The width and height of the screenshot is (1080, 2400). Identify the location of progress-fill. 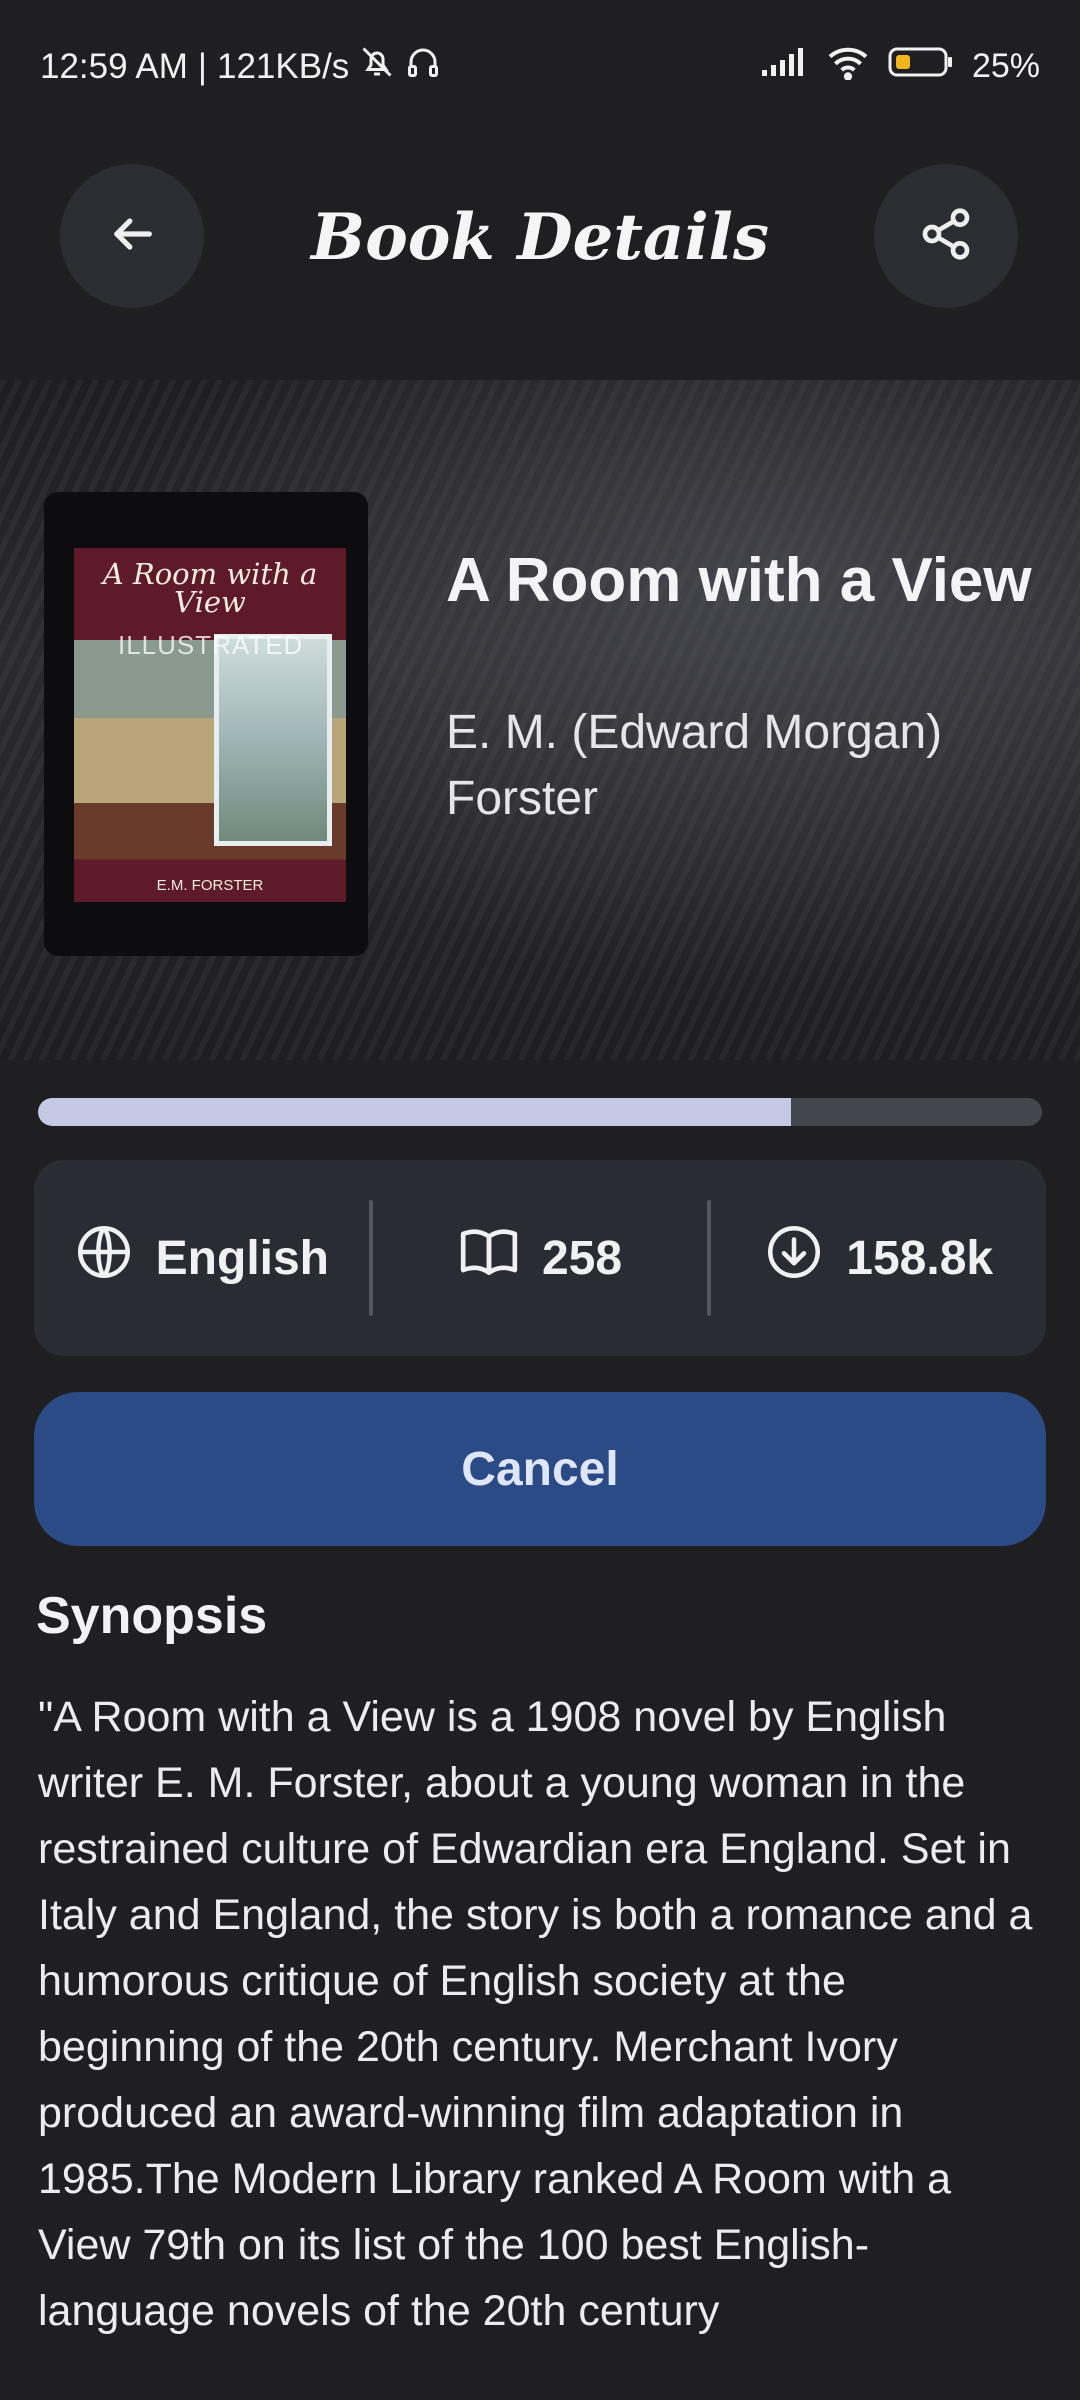
(414, 1112).